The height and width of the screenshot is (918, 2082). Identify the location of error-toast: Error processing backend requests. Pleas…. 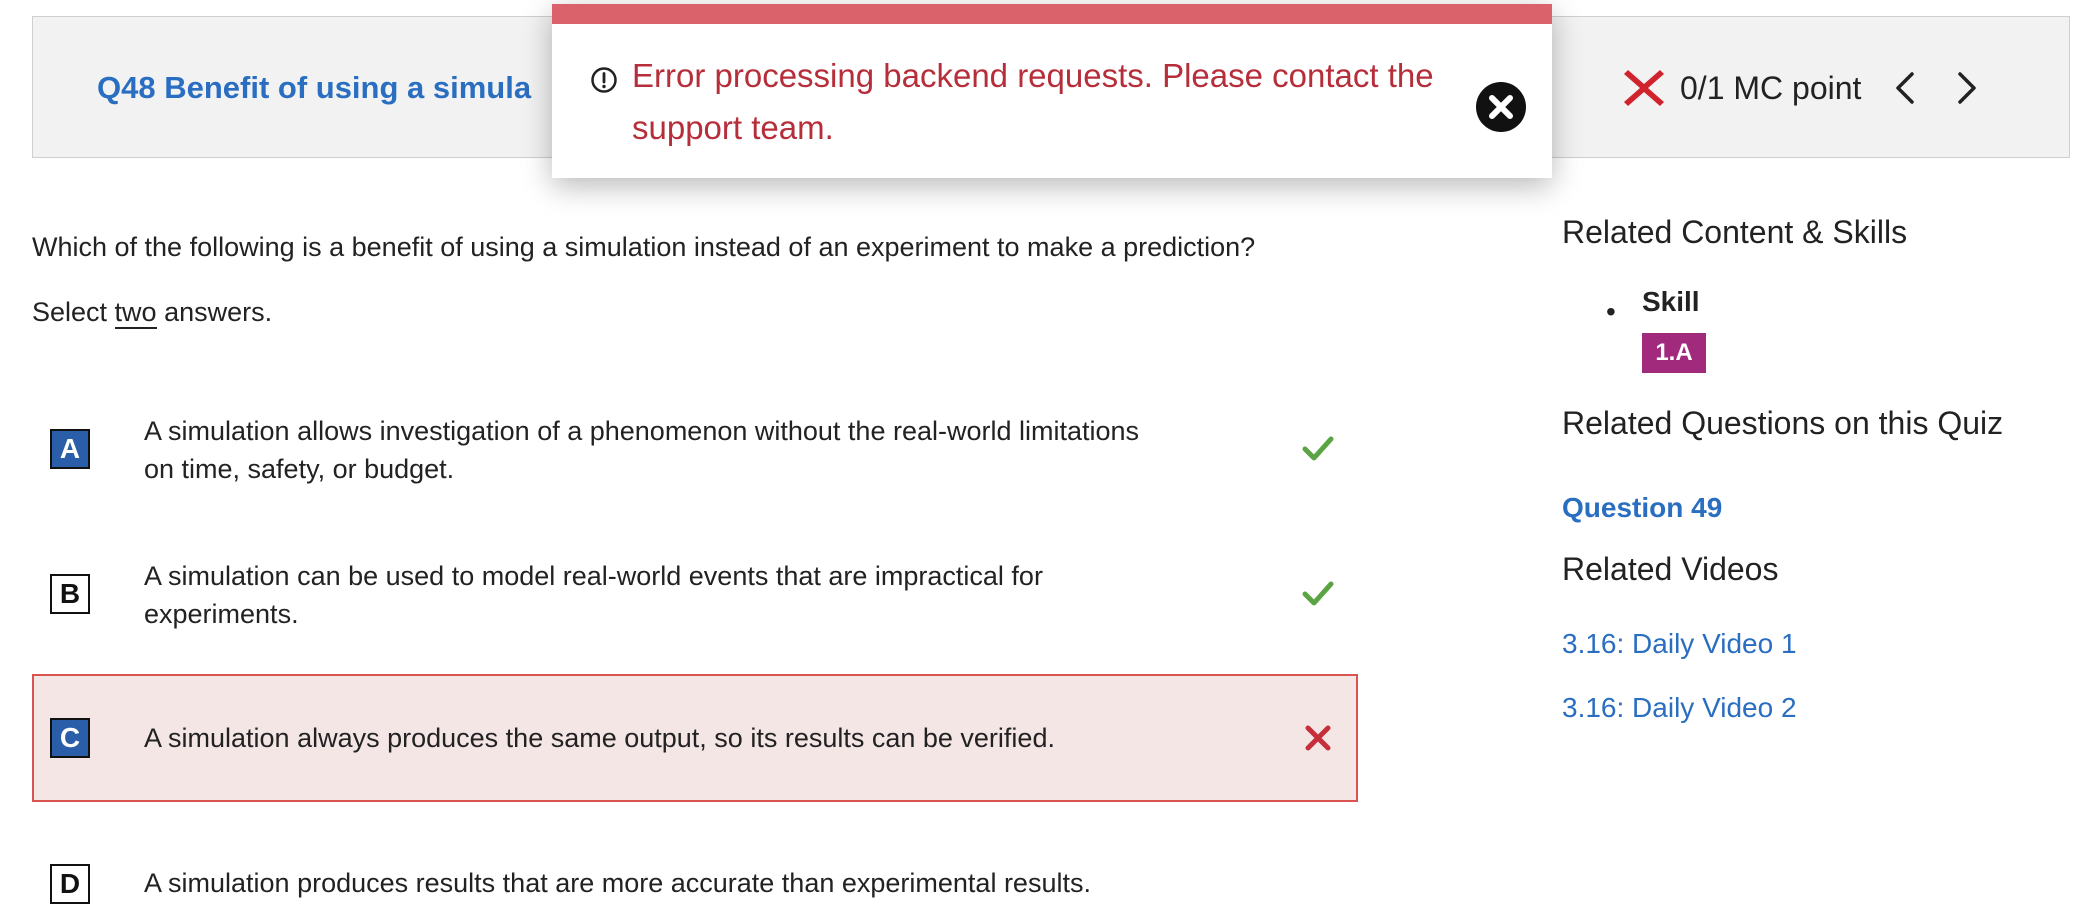
(1052, 91).